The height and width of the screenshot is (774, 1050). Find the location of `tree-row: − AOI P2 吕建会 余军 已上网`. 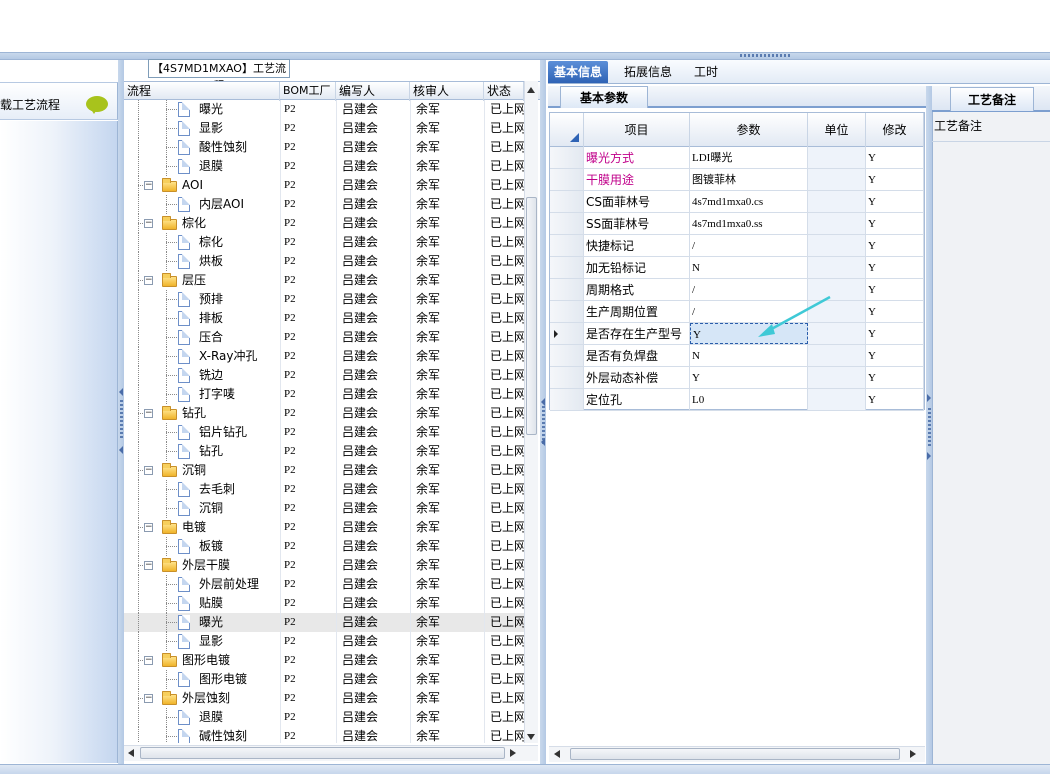

tree-row: − AOI P2 吕建会 余军 已上网 is located at coordinates (324, 185).